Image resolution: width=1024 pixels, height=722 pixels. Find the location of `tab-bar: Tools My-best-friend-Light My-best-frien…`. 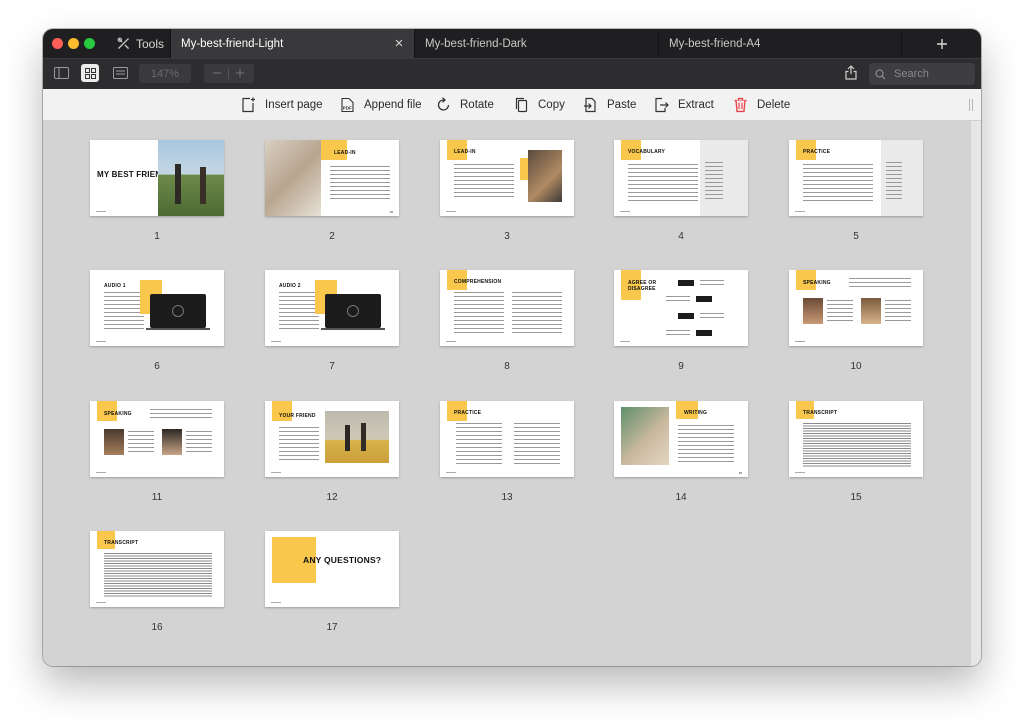

tab-bar: Tools My-best-friend-Light My-best-frien… is located at coordinates (512, 43).